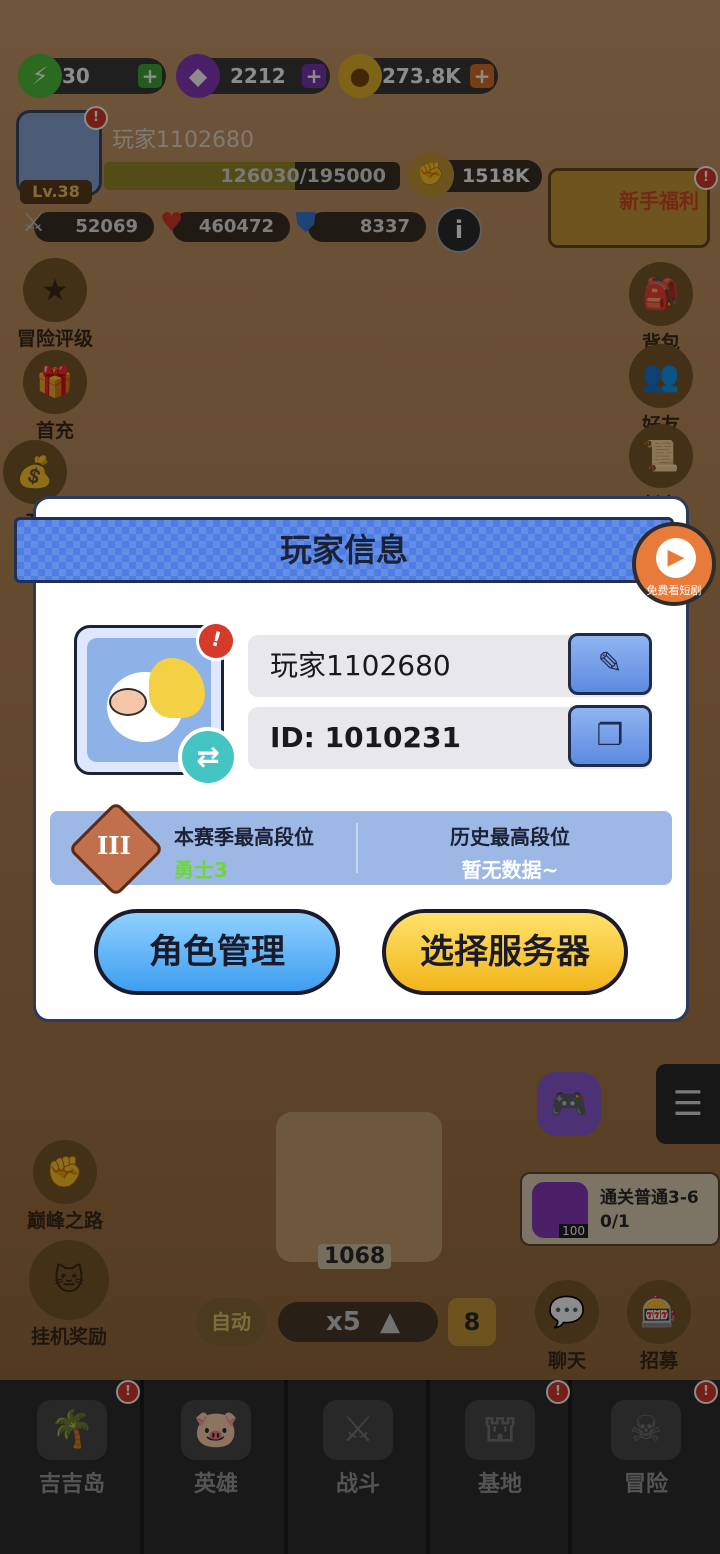 The width and height of the screenshot is (720, 1554). I want to click on edit-name-button: ✎, so click(610, 664).